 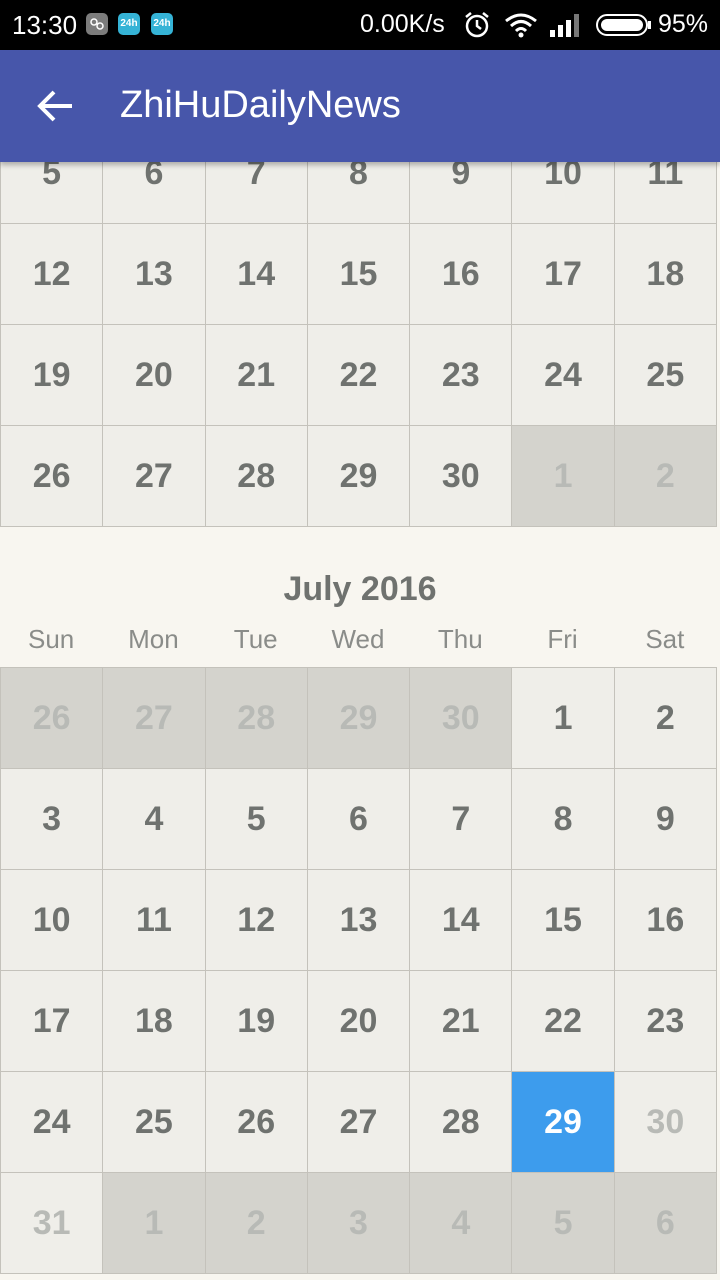 What do you see at coordinates (260, 105) in the screenshot?
I see `app-title: ZhiHuDailyNews` at bounding box center [260, 105].